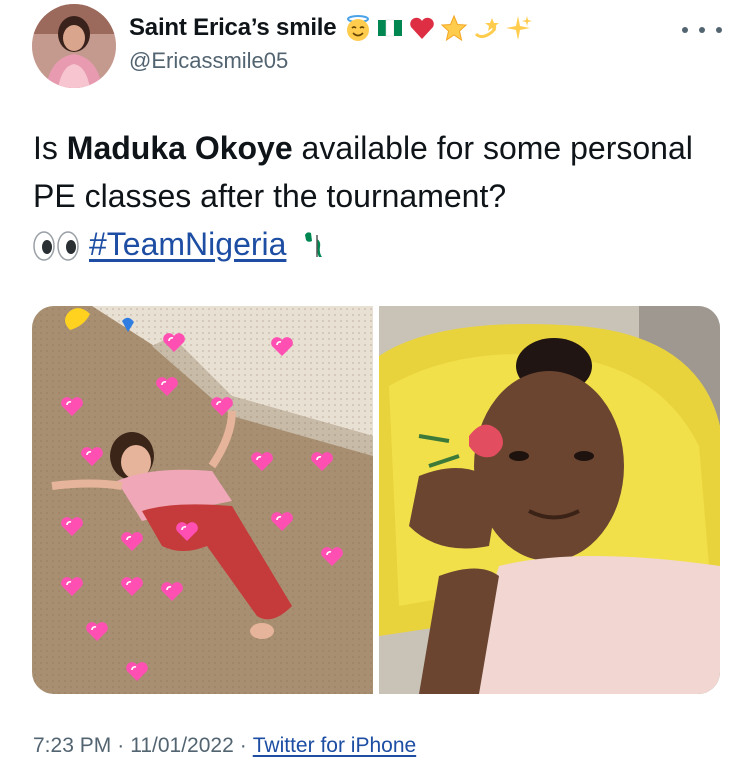 This screenshot has width=750, height=776. I want to click on handle: @Ericassmile05, so click(208, 61).